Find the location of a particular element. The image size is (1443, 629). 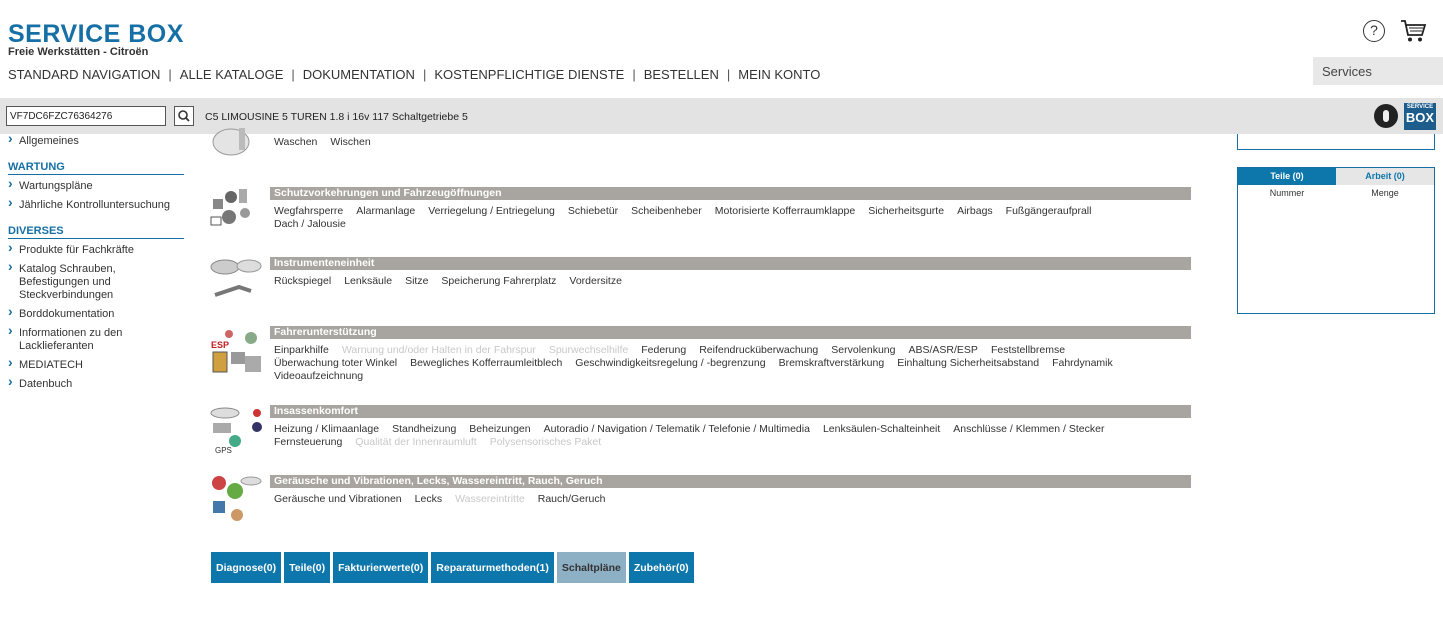

link-alarmanlage: Alarmanlage is located at coordinates (385, 211).